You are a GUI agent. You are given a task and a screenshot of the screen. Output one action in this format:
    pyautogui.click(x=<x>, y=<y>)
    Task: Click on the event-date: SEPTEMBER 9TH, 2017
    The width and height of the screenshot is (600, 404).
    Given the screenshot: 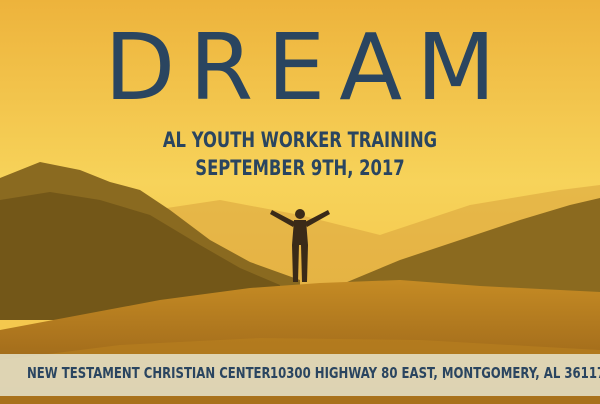 What is the action you would take?
    pyautogui.click(x=300, y=168)
    